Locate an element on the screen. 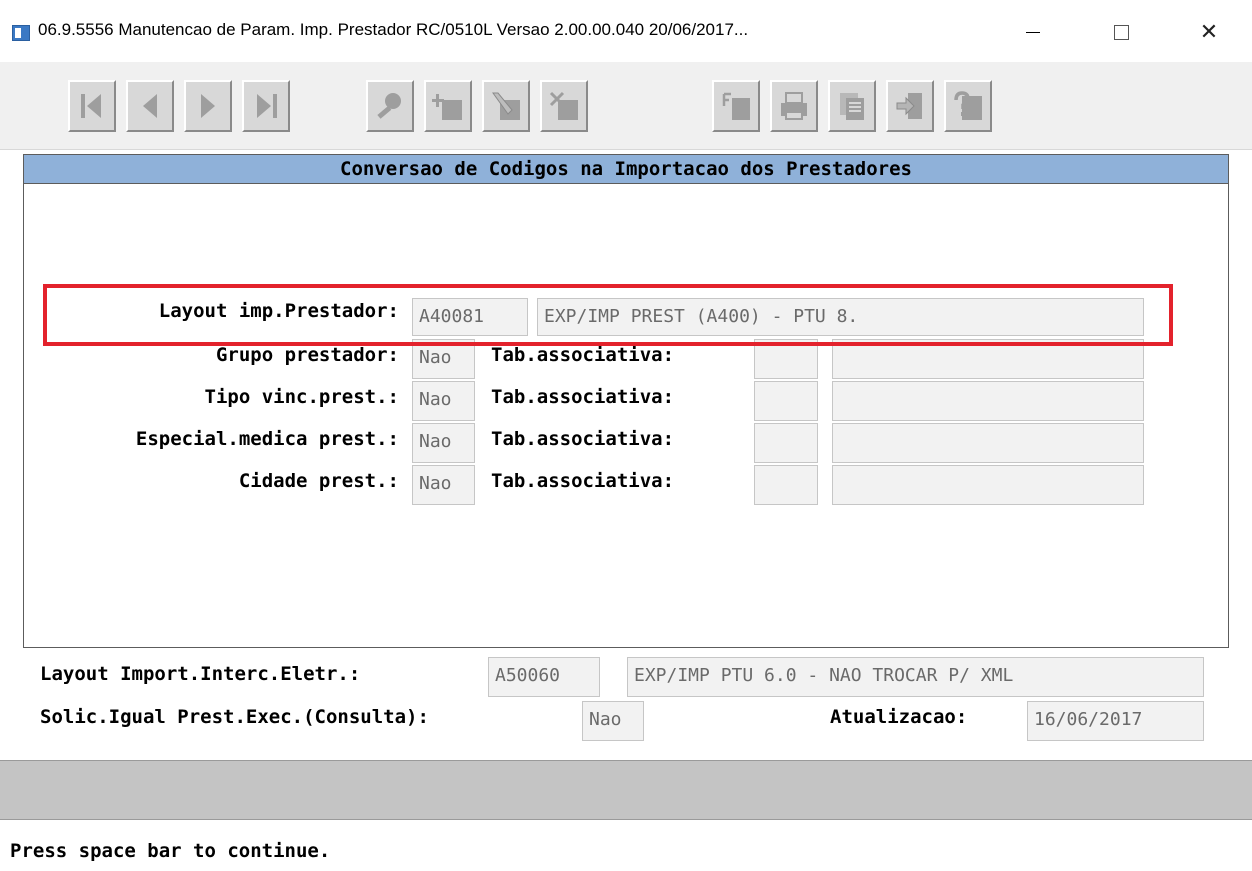 This screenshot has width=1252, height=871. grupo-prestador-label: Grupo prestador: is located at coordinates (307, 355).